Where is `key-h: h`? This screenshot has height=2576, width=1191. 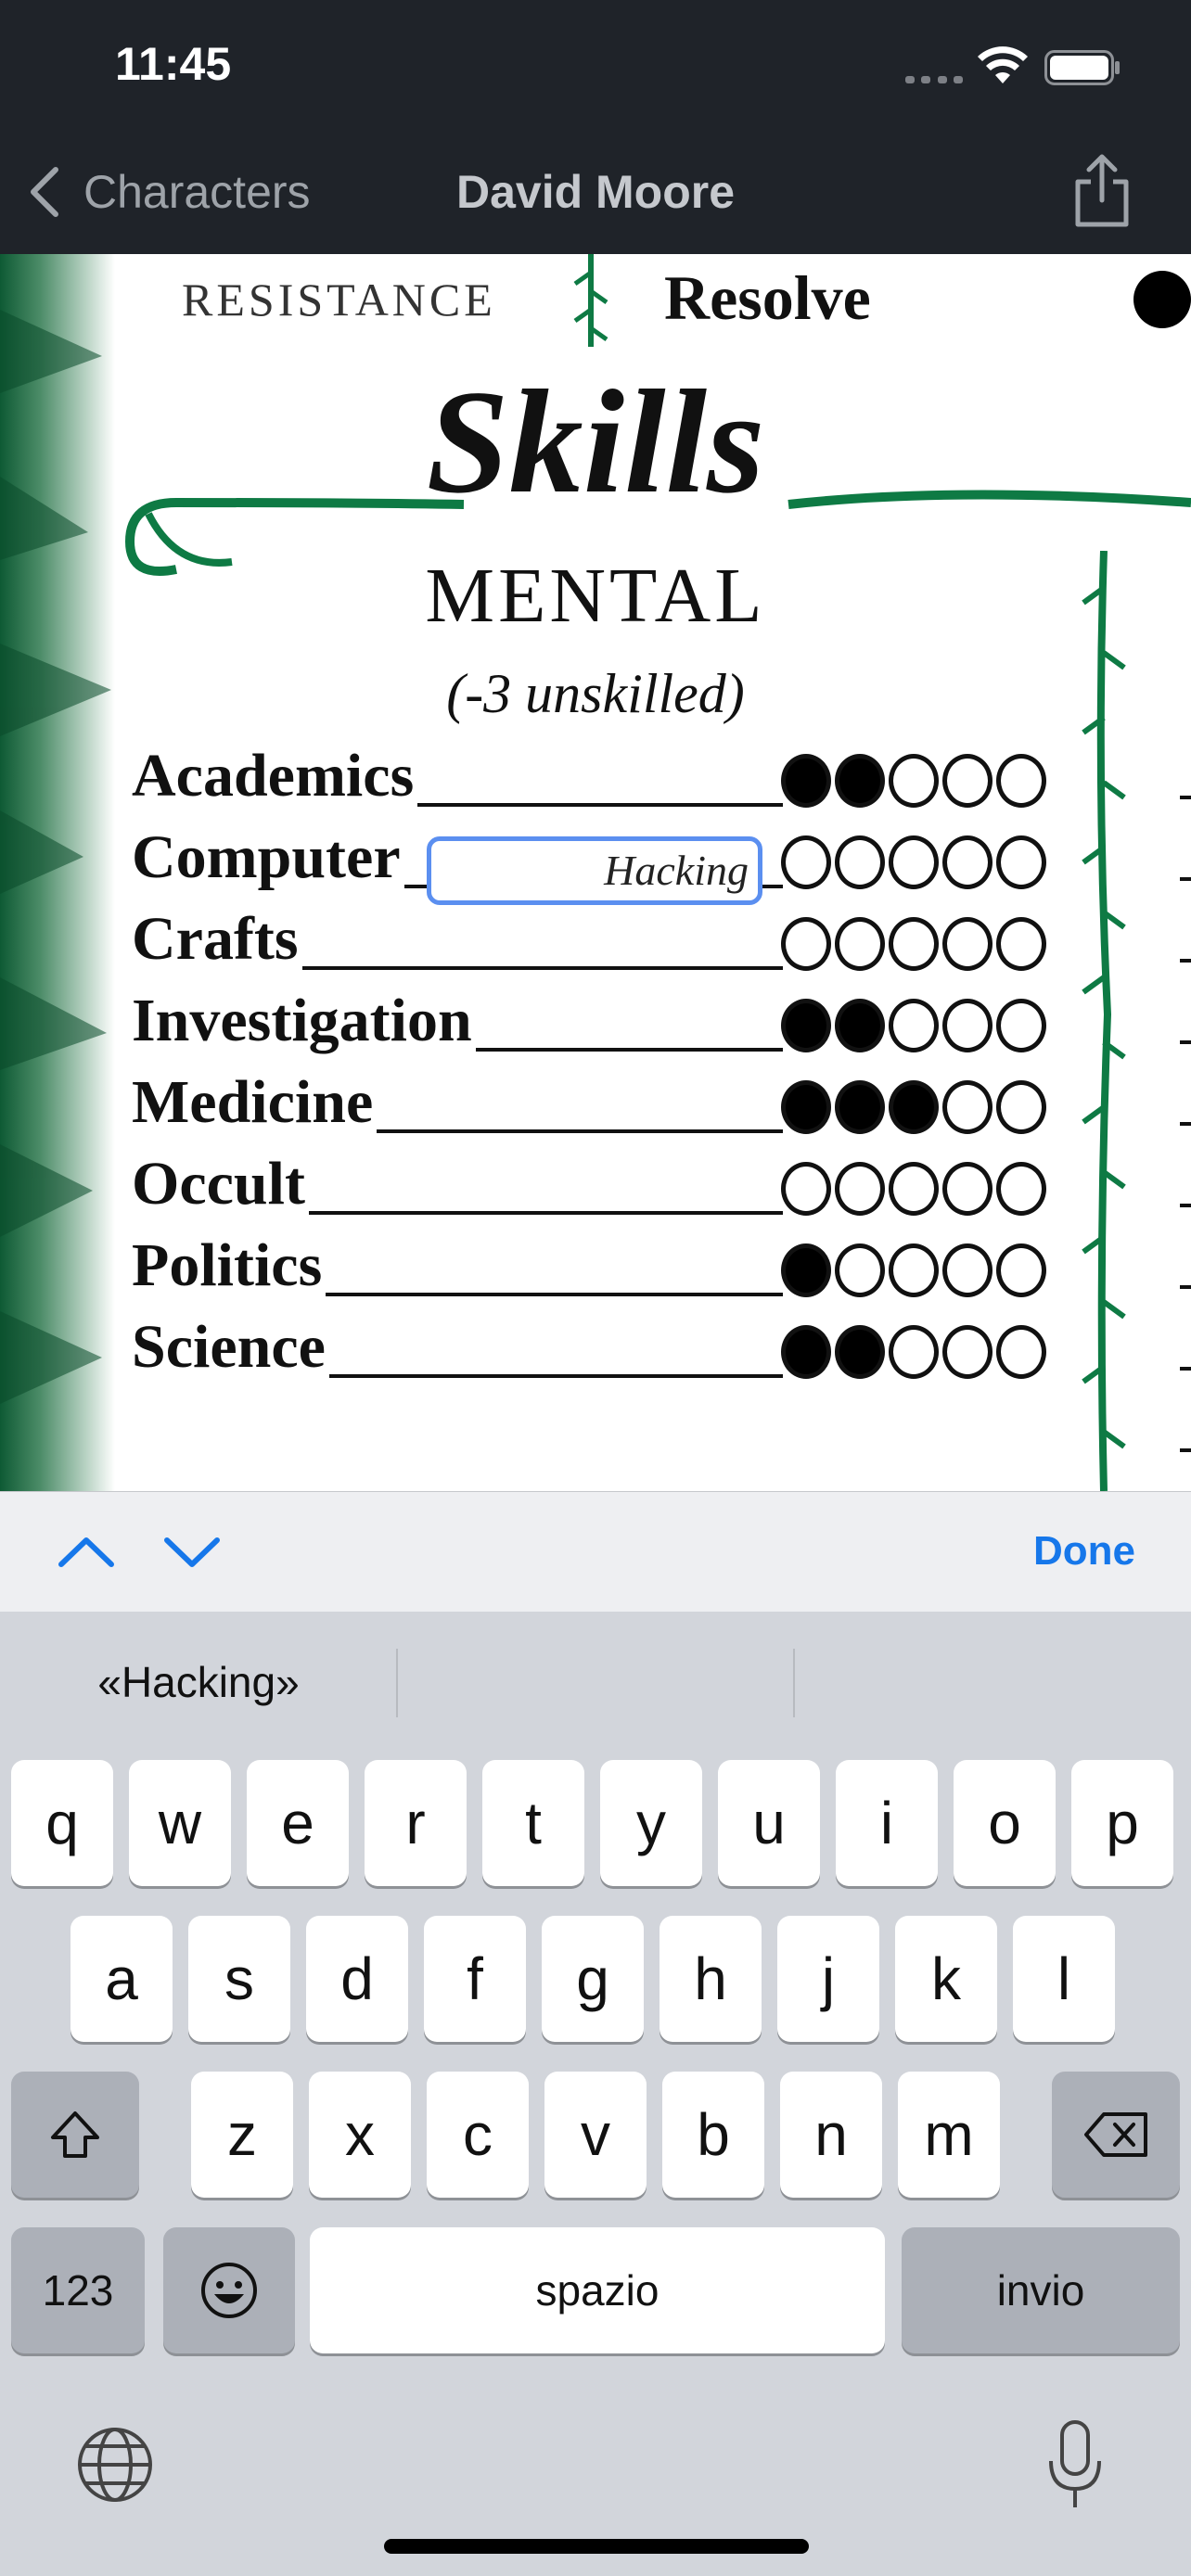
key-h: h is located at coordinates (711, 1979).